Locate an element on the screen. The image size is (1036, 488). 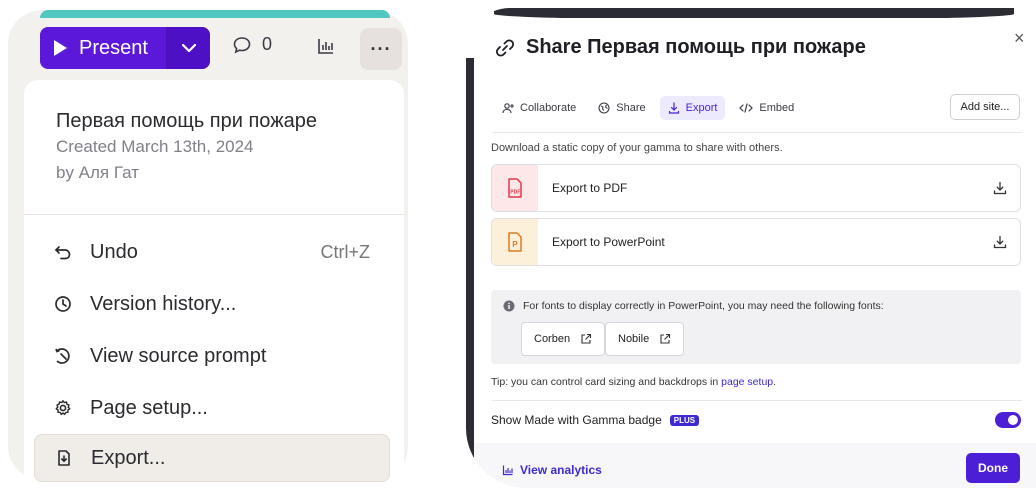
present-label: Present is located at coordinates (113, 47).